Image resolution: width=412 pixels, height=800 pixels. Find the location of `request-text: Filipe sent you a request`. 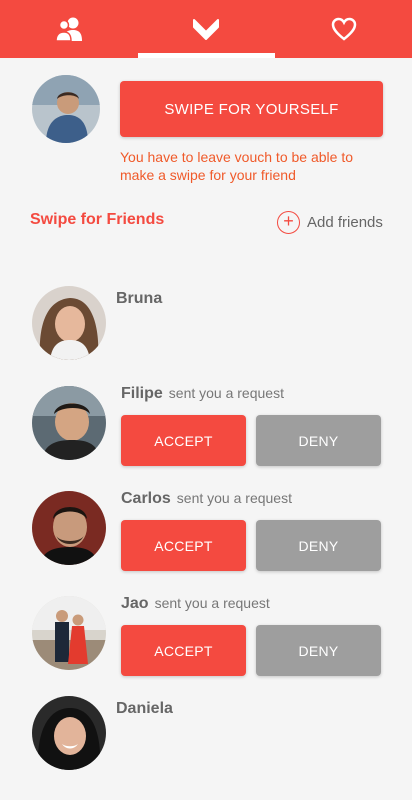

request-text: Filipe sent you a request is located at coordinates (202, 394).